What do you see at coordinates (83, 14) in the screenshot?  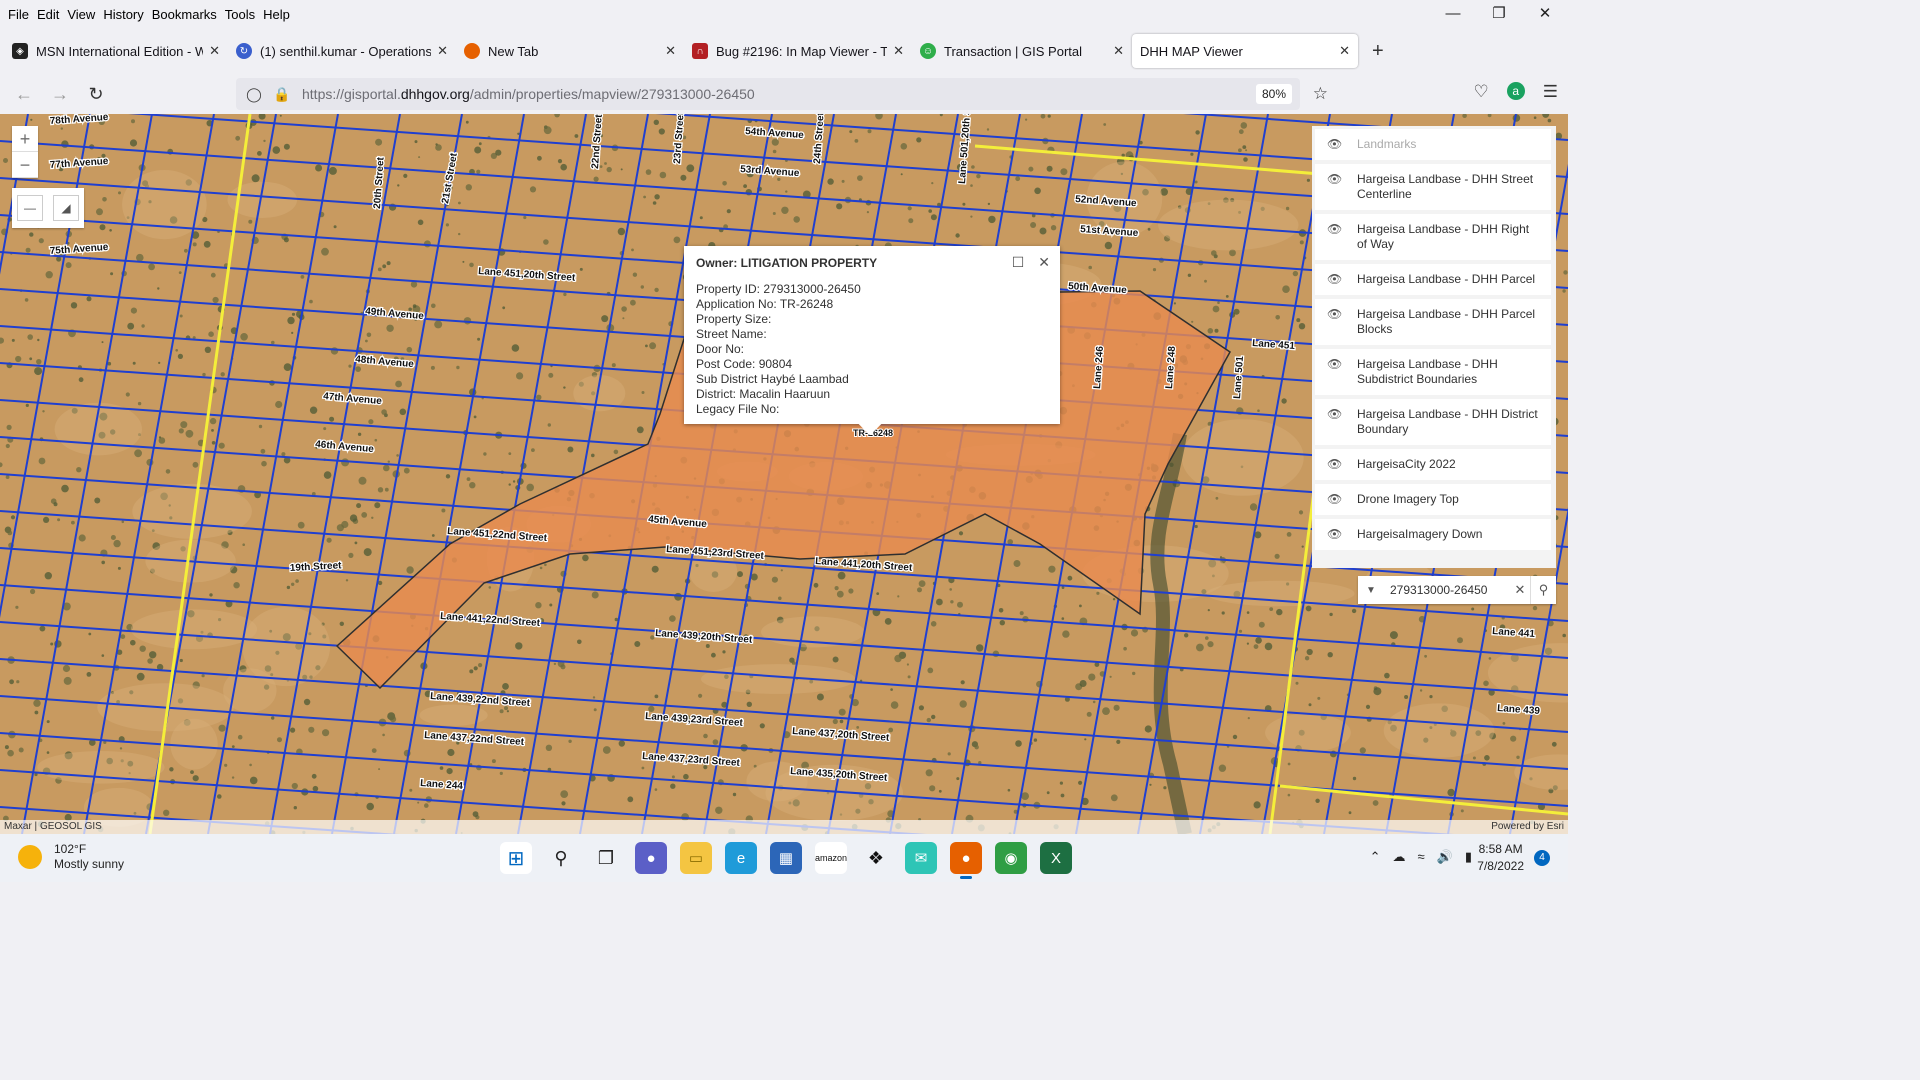 I see `menu-view: View` at bounding box center [83, 14].